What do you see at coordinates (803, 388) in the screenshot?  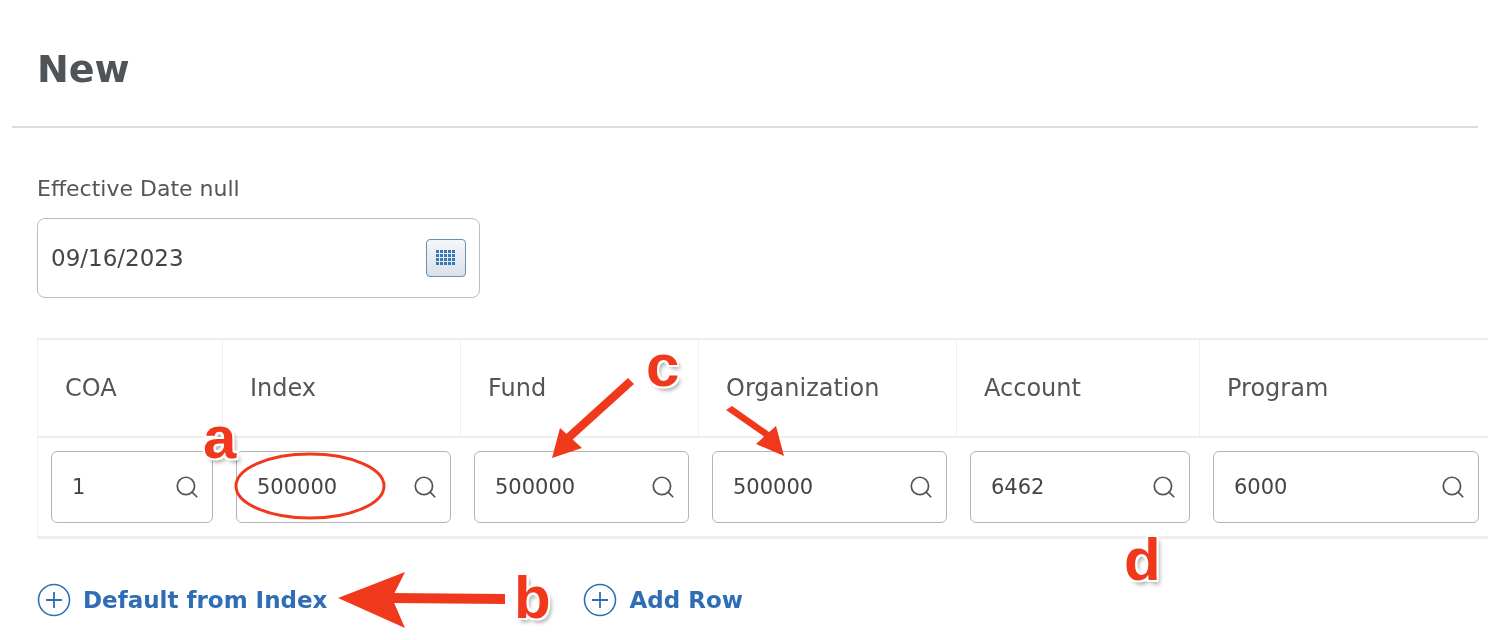 I see `column-header: Organization` at bounding box center [803, 388].